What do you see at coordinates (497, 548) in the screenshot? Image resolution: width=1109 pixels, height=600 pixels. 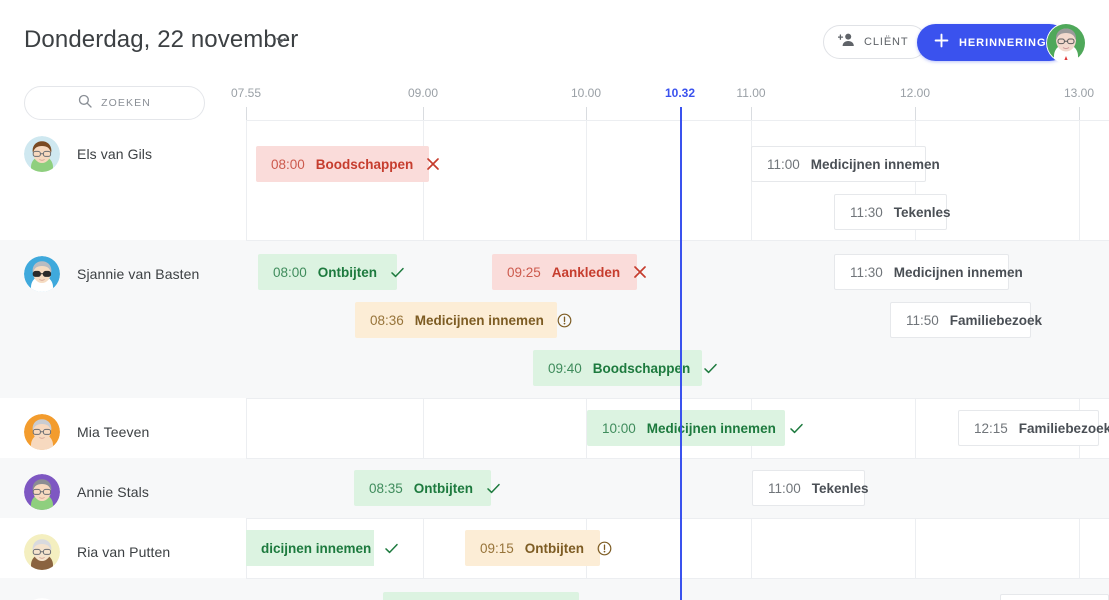 I see `event-time: 09:15` at bounding box center [497, 548].